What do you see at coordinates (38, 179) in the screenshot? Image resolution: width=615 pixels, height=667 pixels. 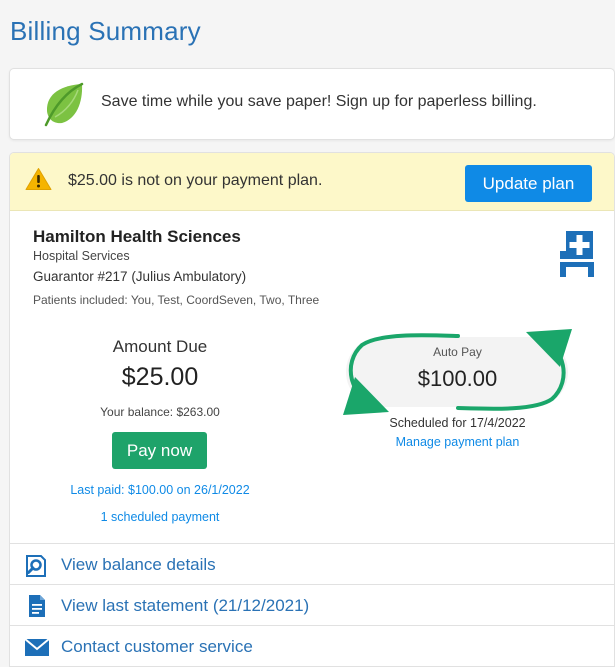 I see `warning-icon` at bounding box center [38, 179].